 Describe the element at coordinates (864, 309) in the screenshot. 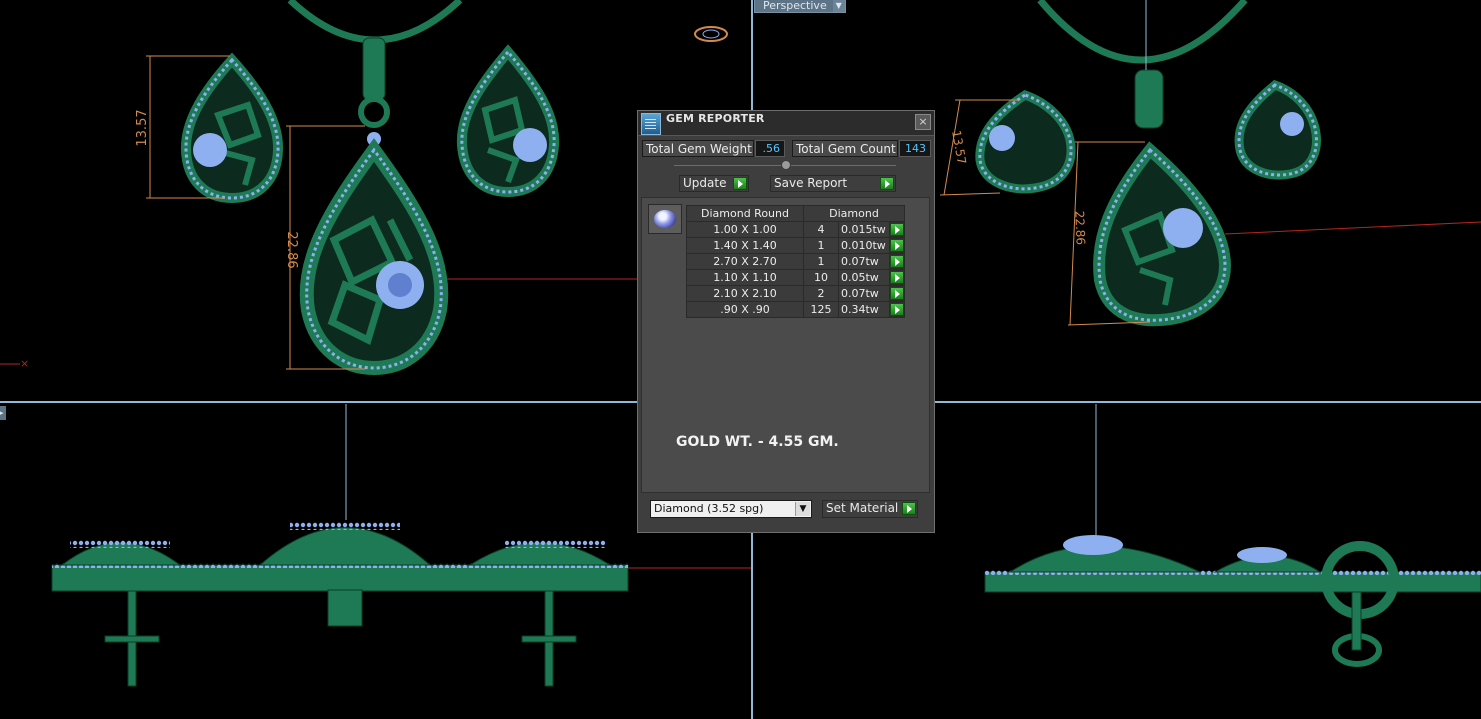

I see `gem-weight: 0.34tw` at that location.